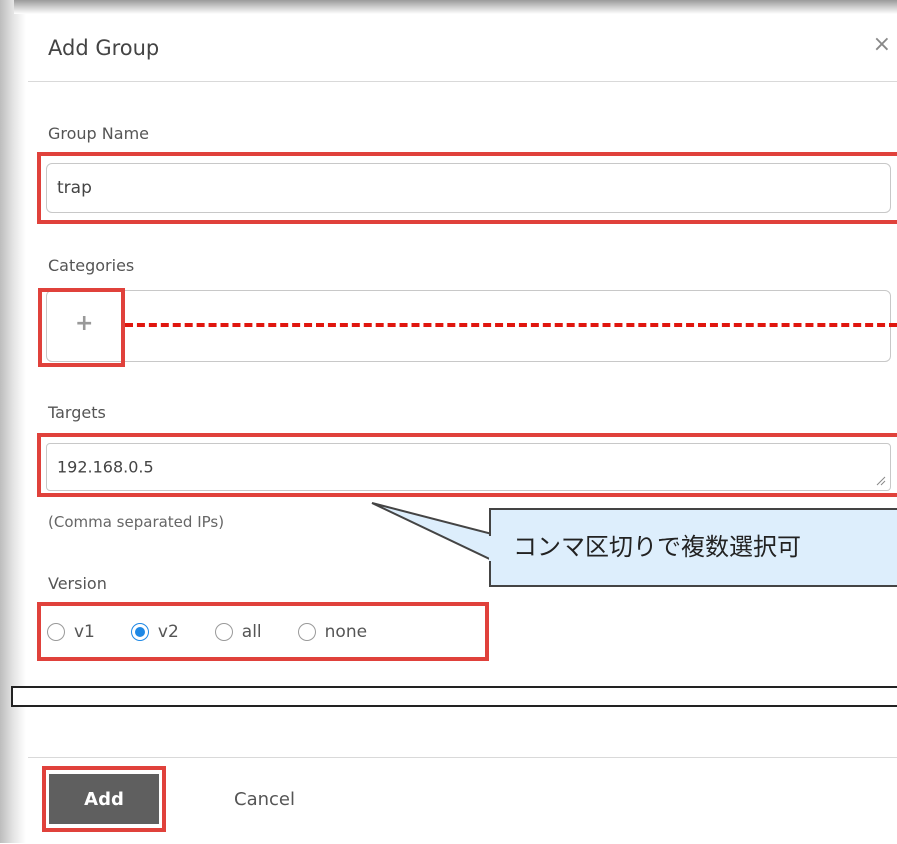  What do you see at coordinates (455, 7) in the screenshot?
I see `window-top-edge` at bounding box center [455, 7].